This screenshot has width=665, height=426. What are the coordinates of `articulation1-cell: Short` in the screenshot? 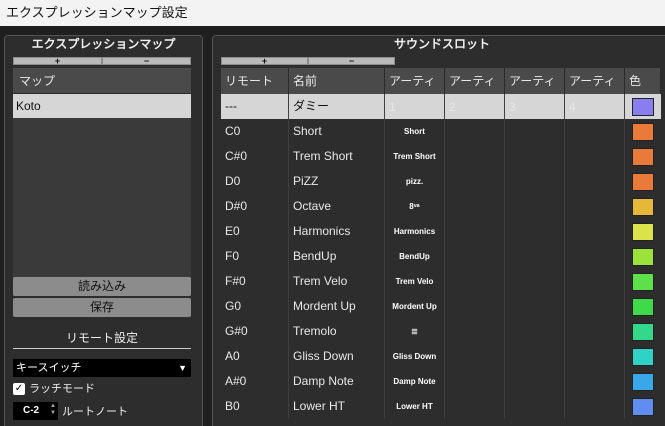 It's located at (415, 131).